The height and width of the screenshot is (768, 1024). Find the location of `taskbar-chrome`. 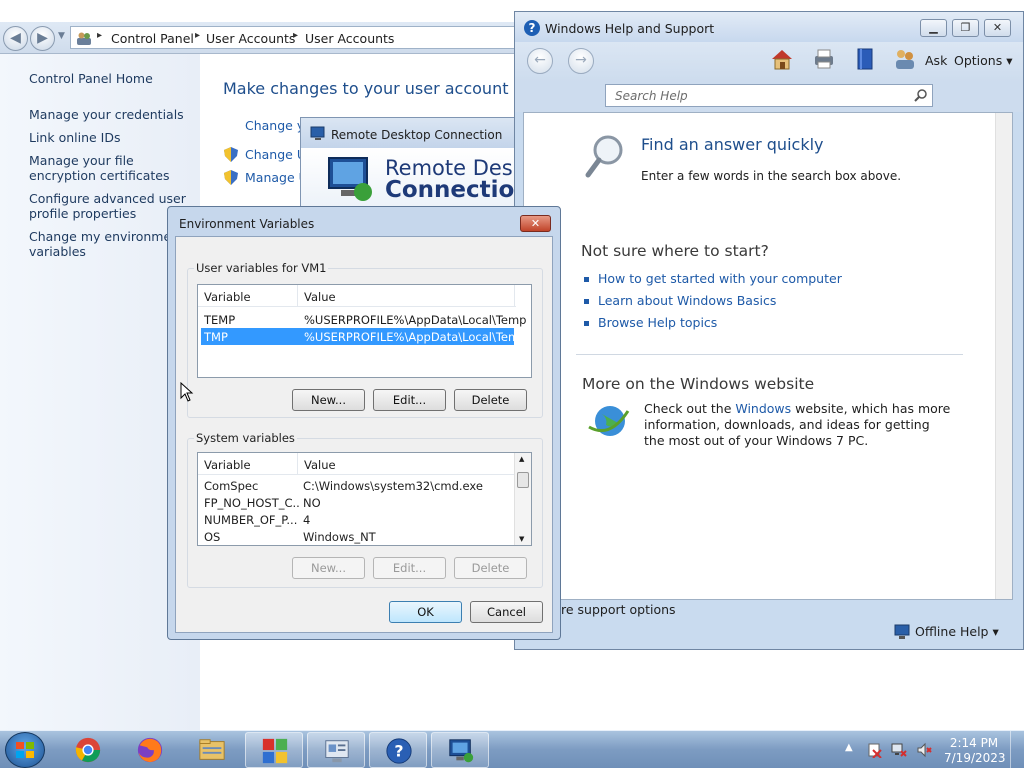

taskbar-chrome is located at coordinates (88, 750).